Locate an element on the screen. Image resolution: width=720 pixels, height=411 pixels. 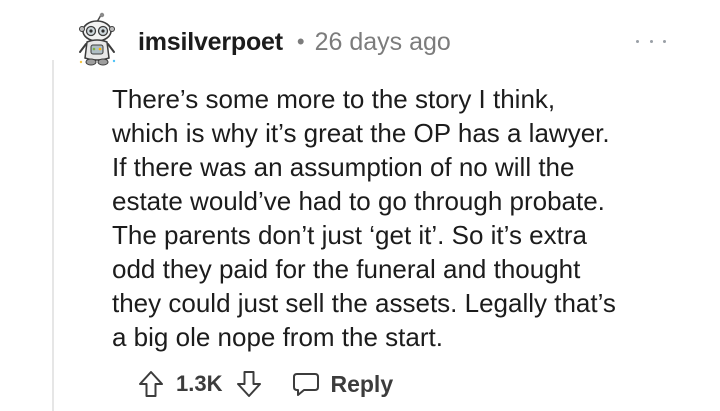
downvote-arrow-icon is located at coordinates (249, 384).